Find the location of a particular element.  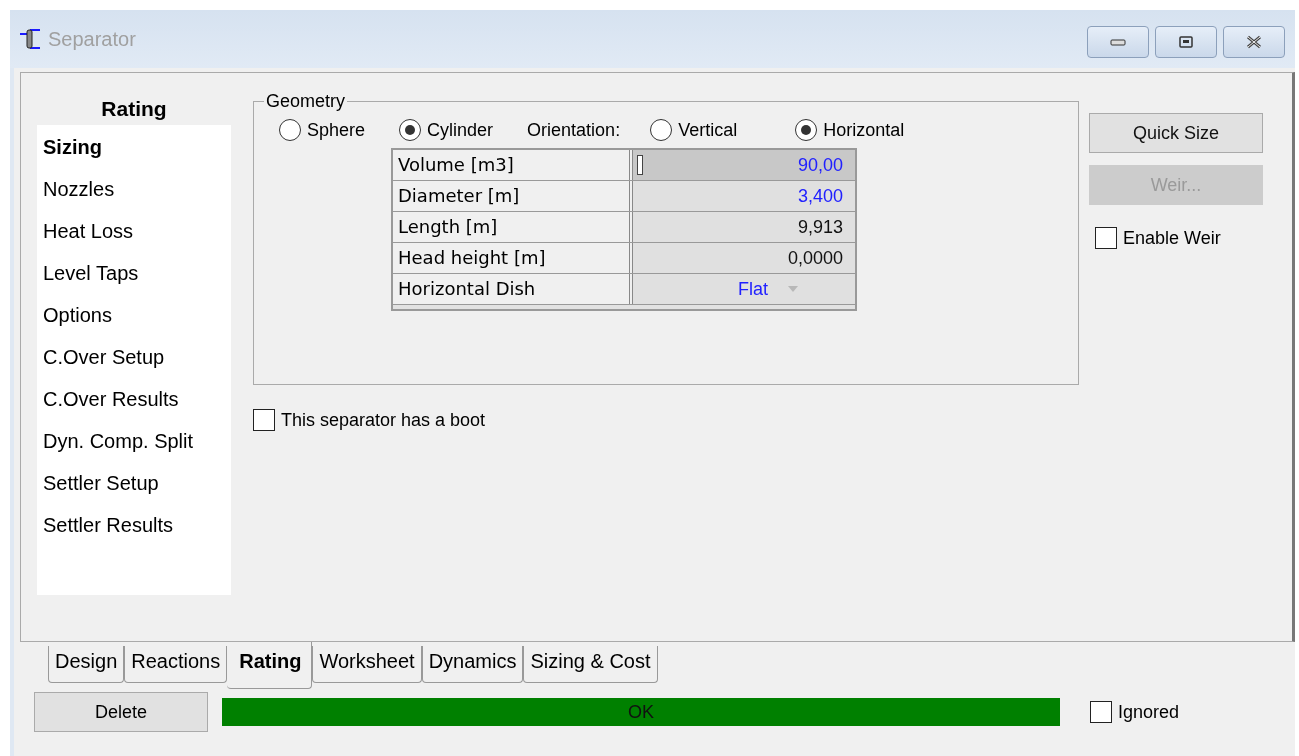

sidebar-item: Level Taps is located at coordinates (134, 276).